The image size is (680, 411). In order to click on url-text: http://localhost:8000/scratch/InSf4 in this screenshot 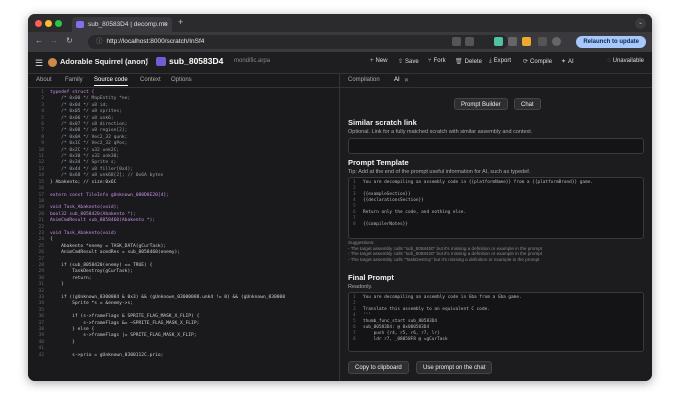, I will do `click(155, 41)`.